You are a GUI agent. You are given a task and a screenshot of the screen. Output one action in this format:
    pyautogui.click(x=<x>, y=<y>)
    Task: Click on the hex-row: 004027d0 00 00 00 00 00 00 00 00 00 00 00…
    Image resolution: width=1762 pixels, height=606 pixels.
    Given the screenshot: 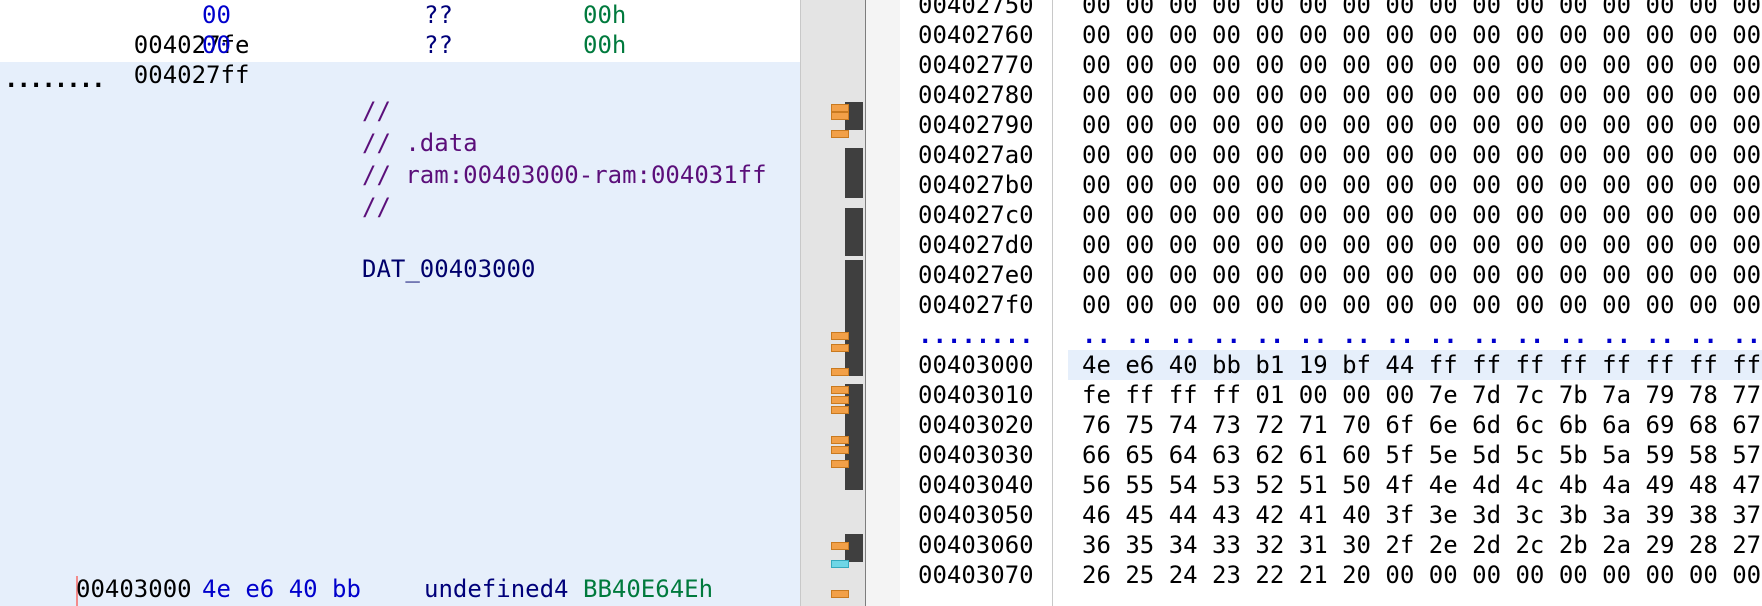 What is the action you would take?
    pyautogui.click(x=1331, y=245)
    